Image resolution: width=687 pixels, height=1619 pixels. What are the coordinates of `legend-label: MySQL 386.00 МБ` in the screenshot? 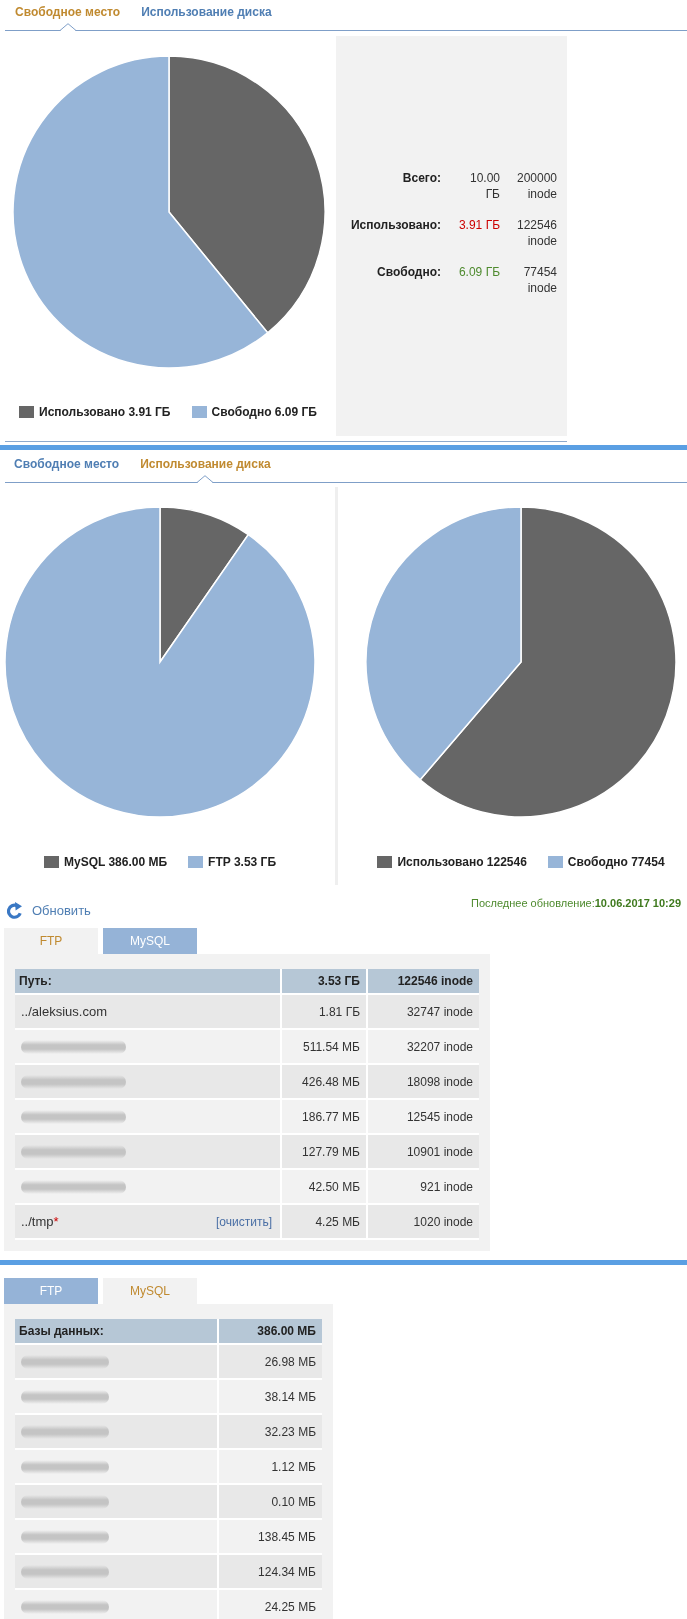 It's located at (116, 862).